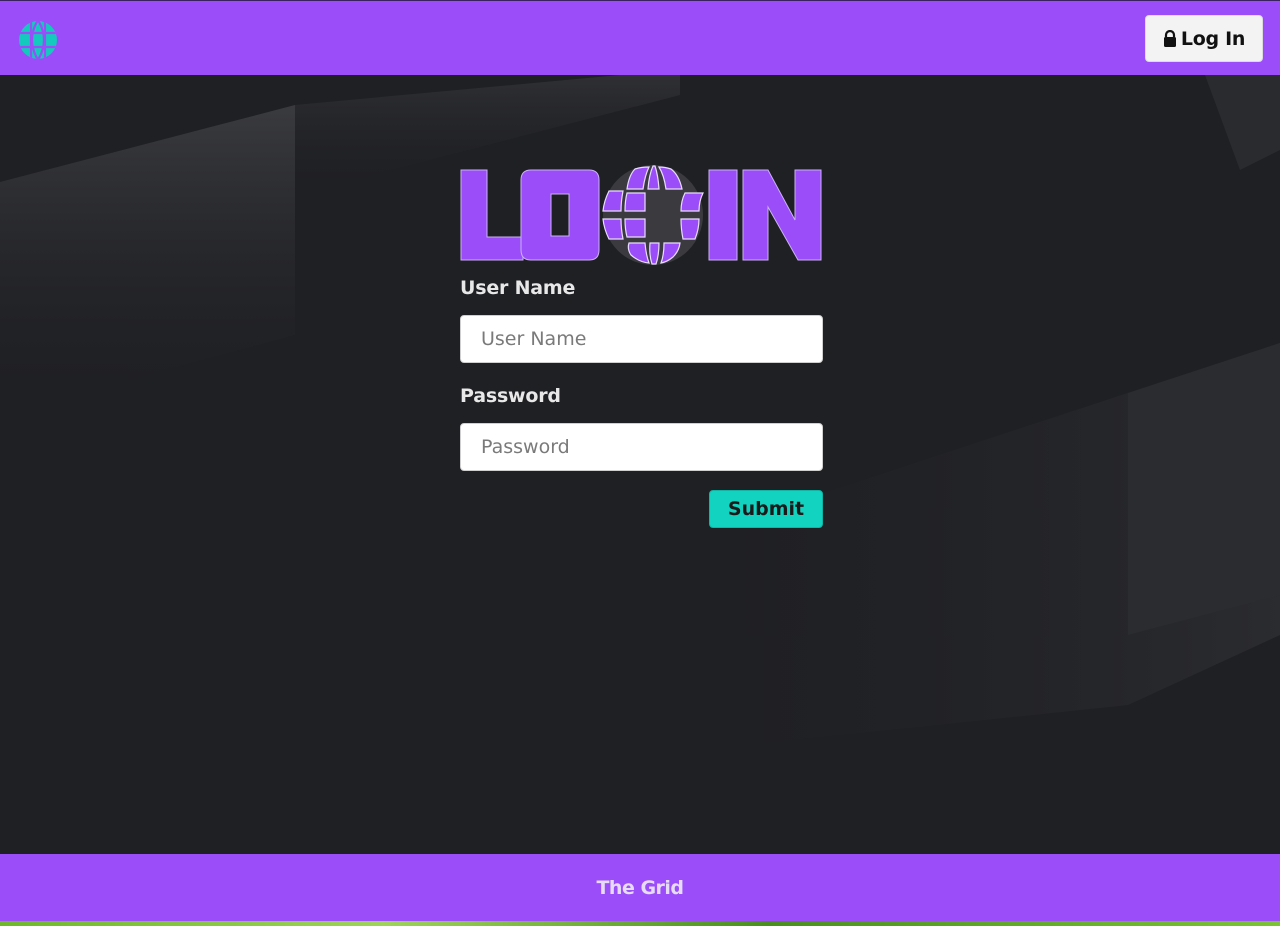  I want to click on globe-grid-icon, so click(38, 40).